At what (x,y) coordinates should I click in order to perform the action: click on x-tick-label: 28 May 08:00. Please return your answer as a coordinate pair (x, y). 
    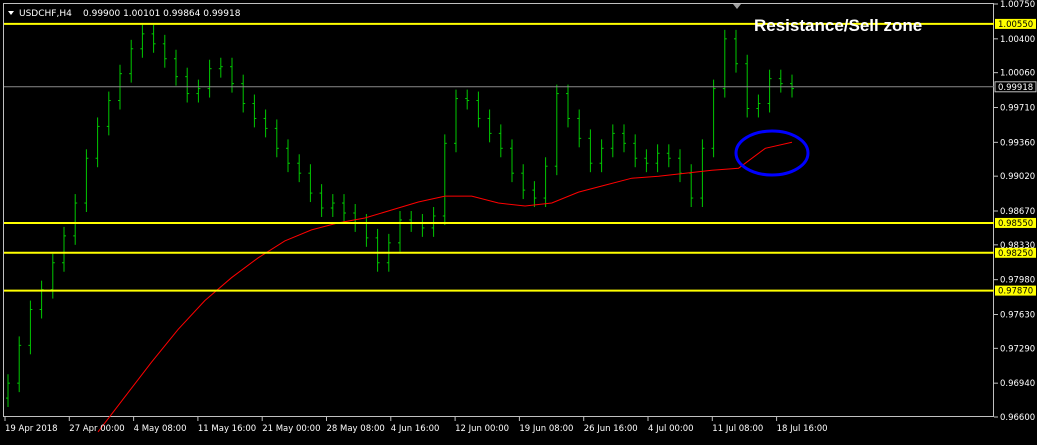
    Looking at the image, I should click on (356, 429).